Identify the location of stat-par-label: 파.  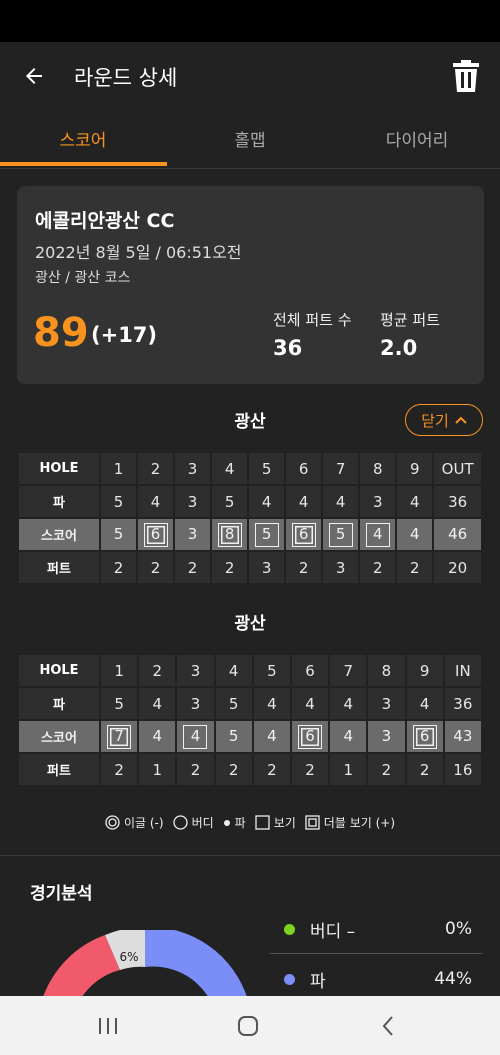
(318, 981).